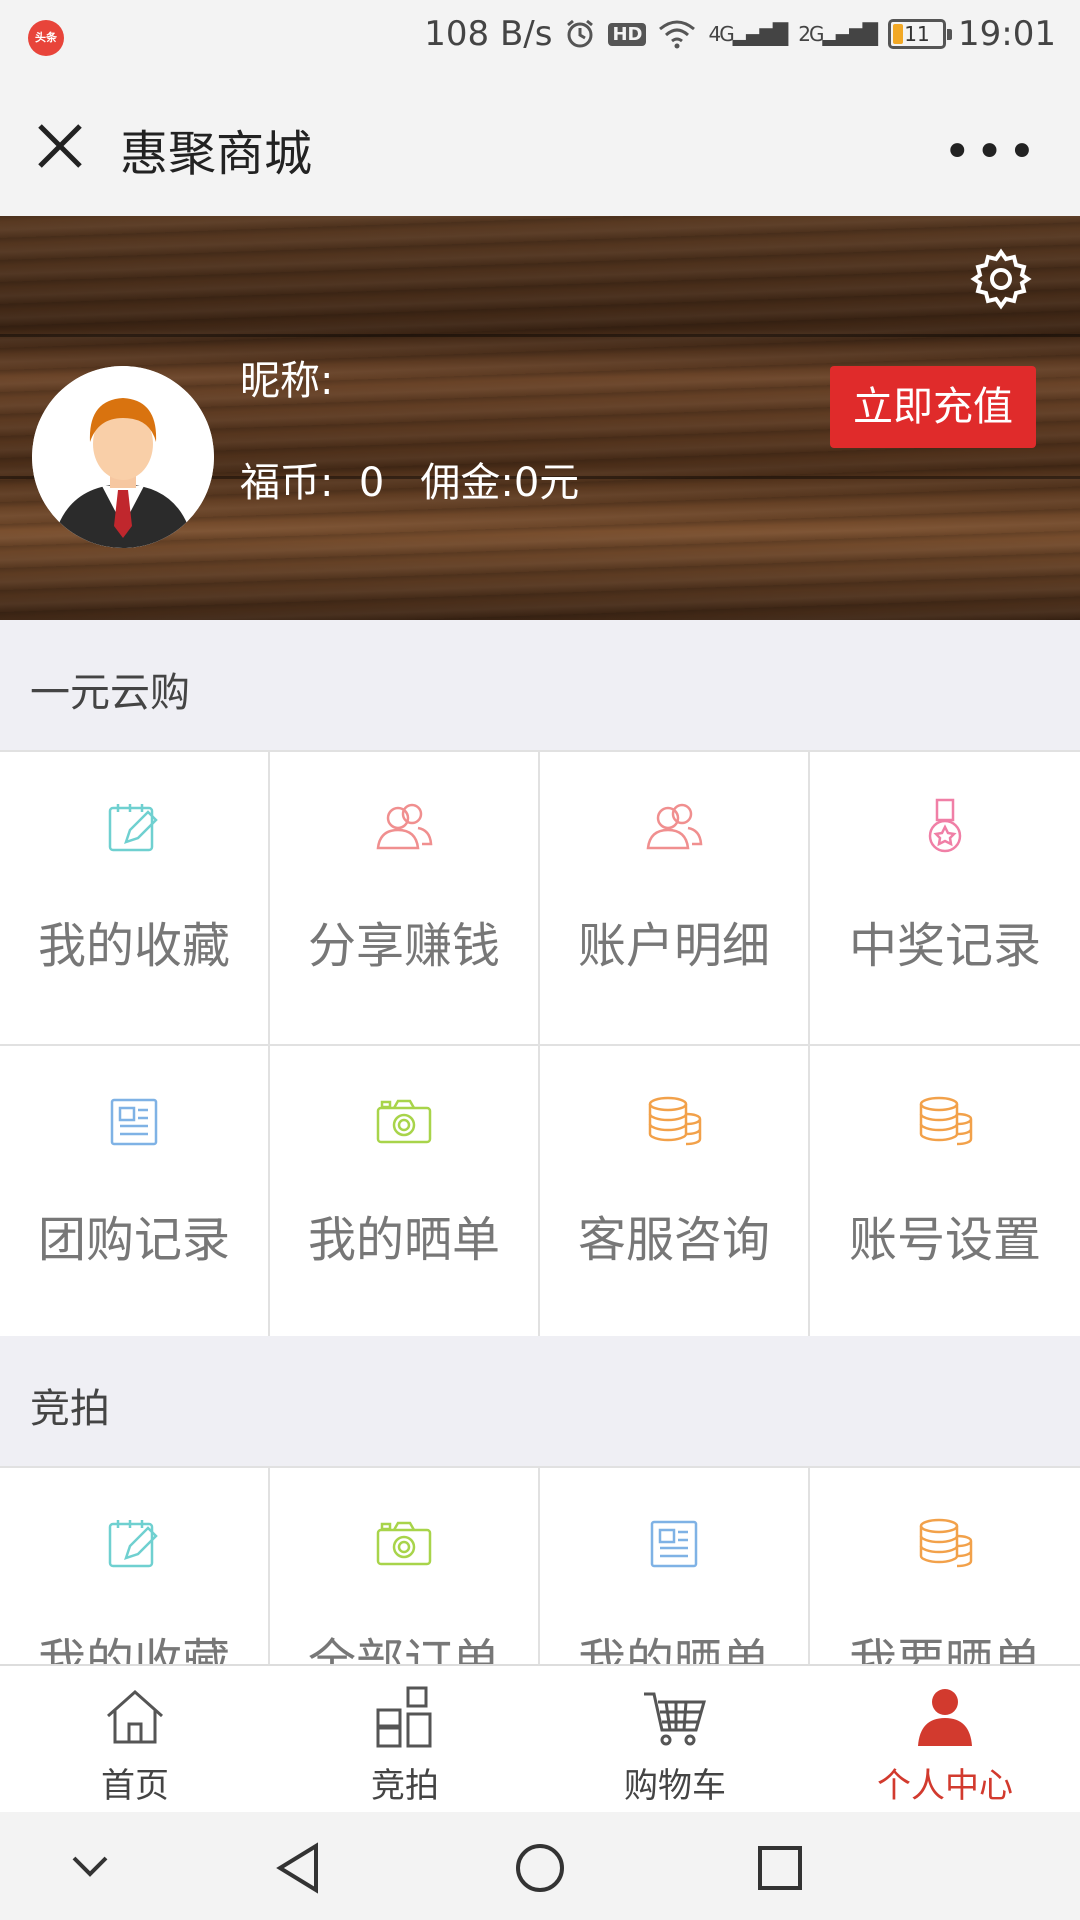 Image resolution: width=1080 pixels, height=1920 pixels. What do you see at coordinates (540, 1401) in the screenshot?
I see `section-header-auction: 竞拍` at bounding box center [540, 1401].